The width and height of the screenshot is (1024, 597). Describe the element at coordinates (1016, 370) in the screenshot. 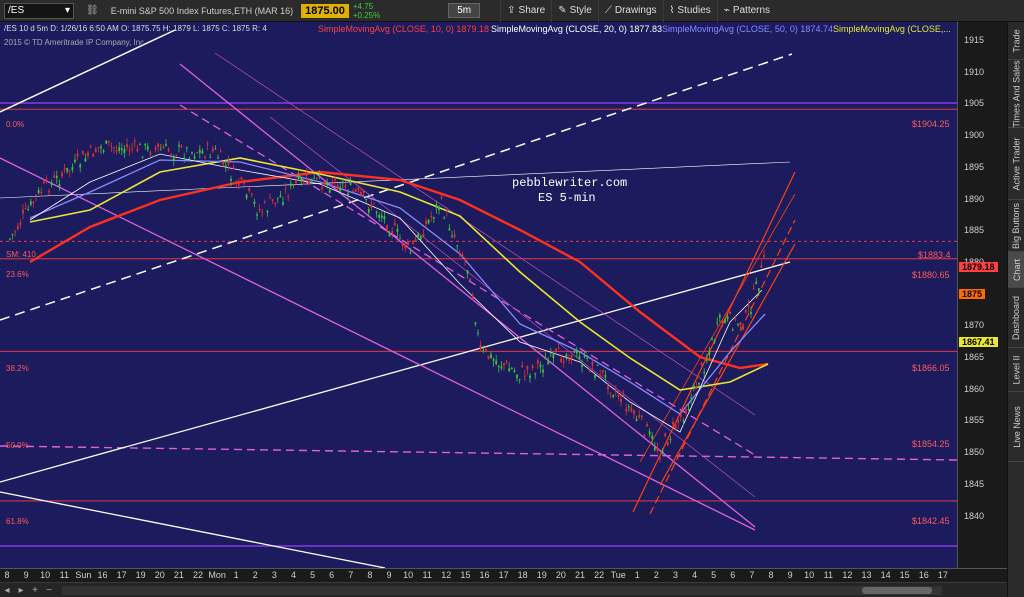

I see `tab-level-ii: Level II` at that location.